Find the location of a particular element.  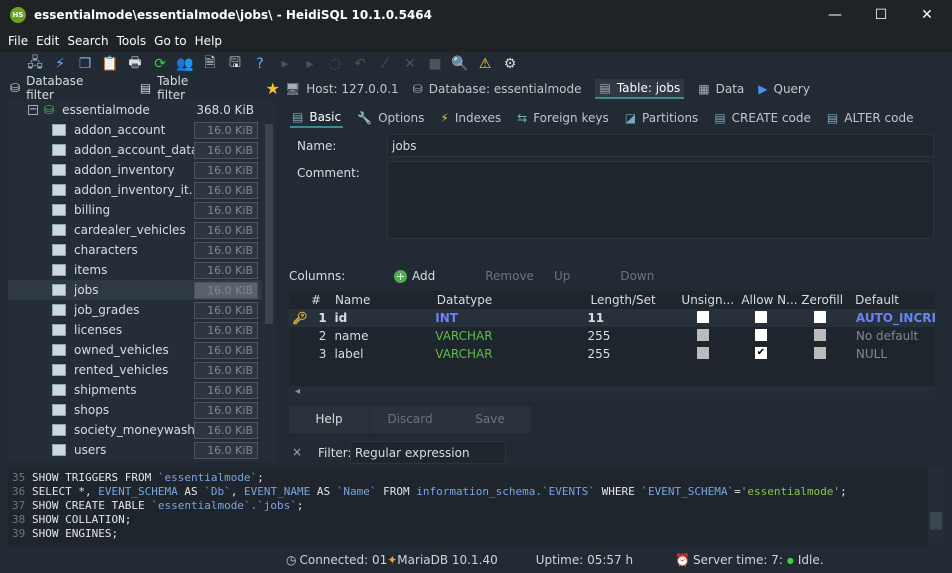

menu-search: Search is located at coordinates (87, 41).